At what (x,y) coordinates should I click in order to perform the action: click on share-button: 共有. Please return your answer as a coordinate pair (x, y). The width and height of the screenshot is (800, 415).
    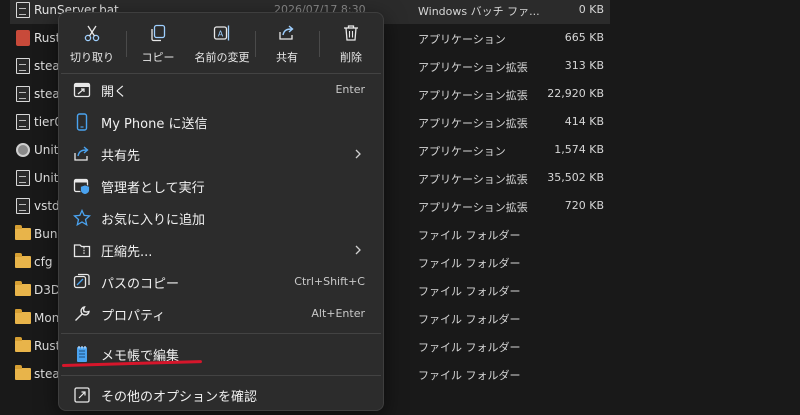
    Looking at the image, I should click on (287, 44).